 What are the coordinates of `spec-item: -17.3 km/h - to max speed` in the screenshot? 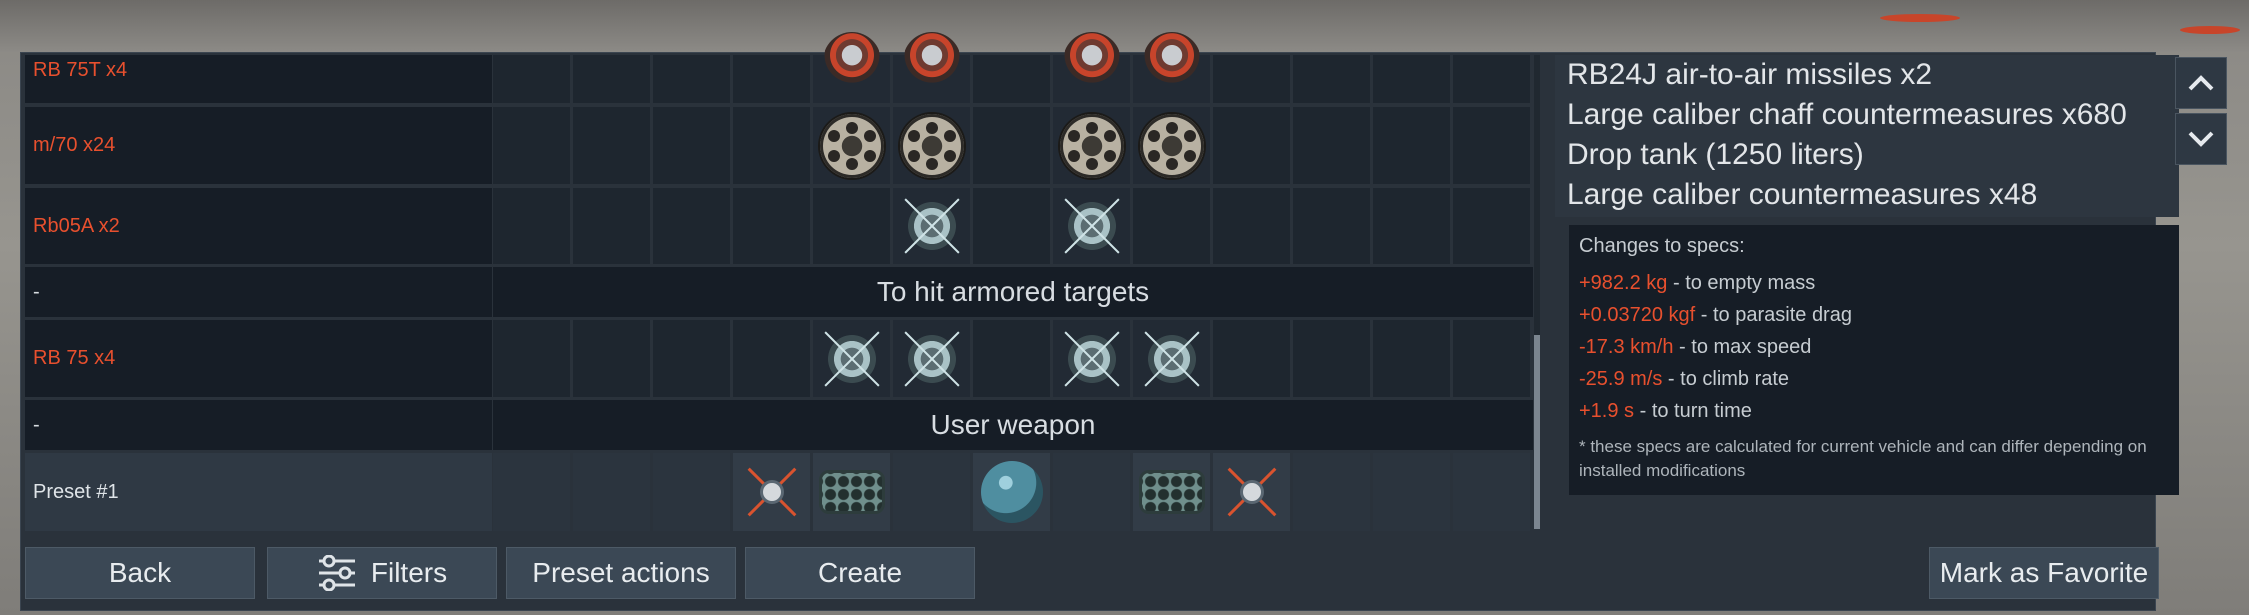 It's located at (1874, 347).